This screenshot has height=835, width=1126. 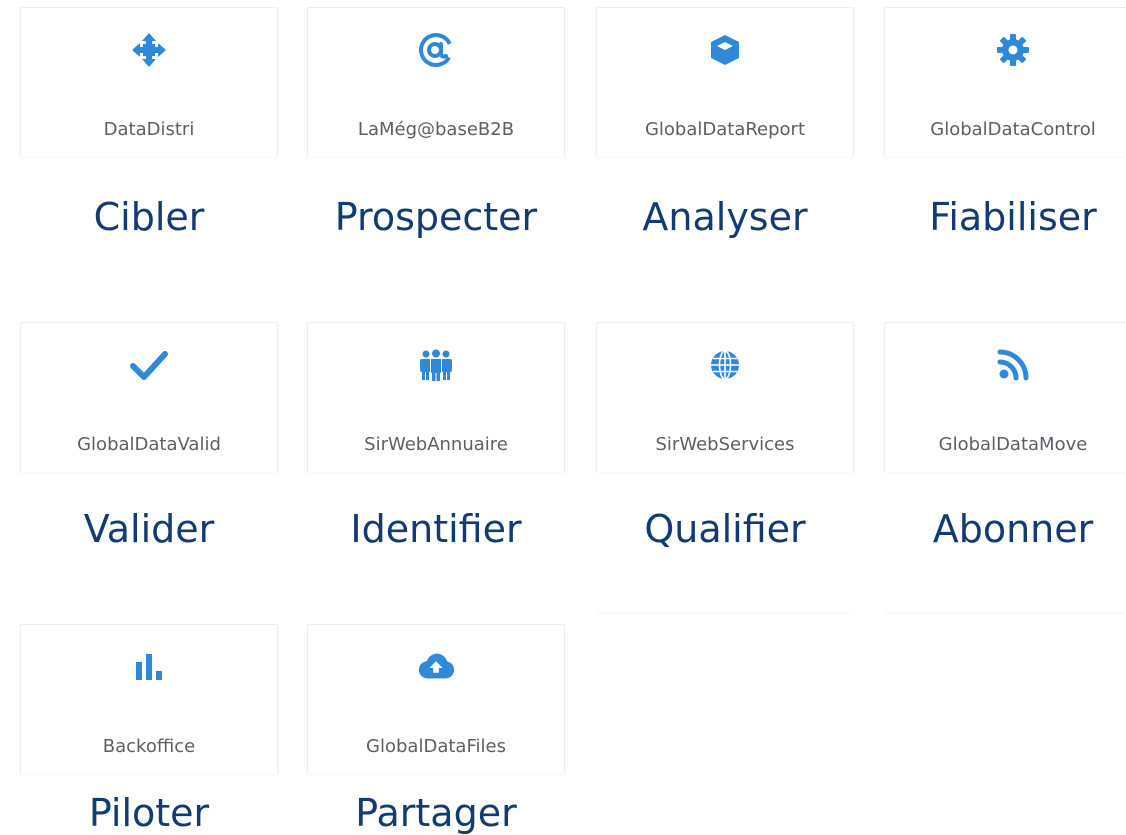 What do you see at coordinates (725, 129) in the screenshot?
I see `tile-name: GlobalDataReport` at bounding box center [725, 129].